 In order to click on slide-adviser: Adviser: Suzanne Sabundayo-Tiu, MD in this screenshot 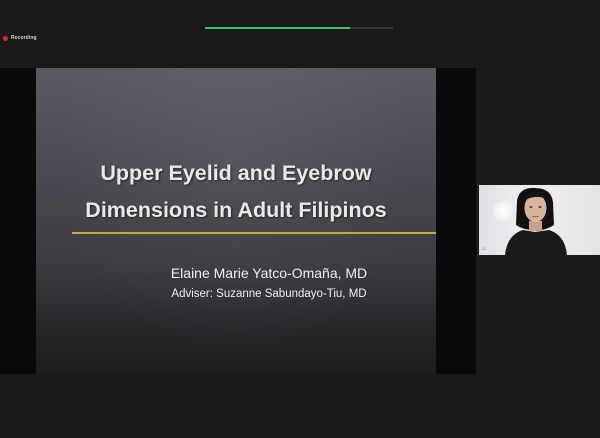, I will do `click(269, 294)`.